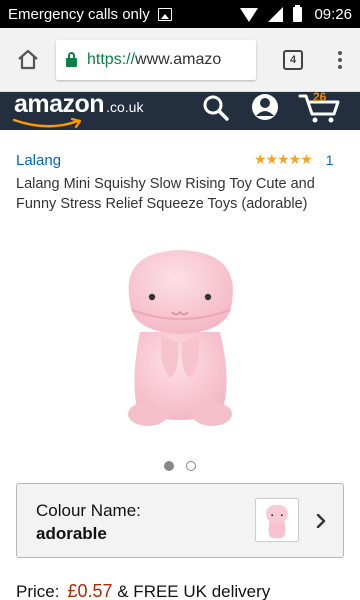 Image resolution: width=360 pixels, height=600 pixels. What do you see at coordinates (71, 59) in the screenshot?
I see `lock-icon` at bounding box center [71, 59].